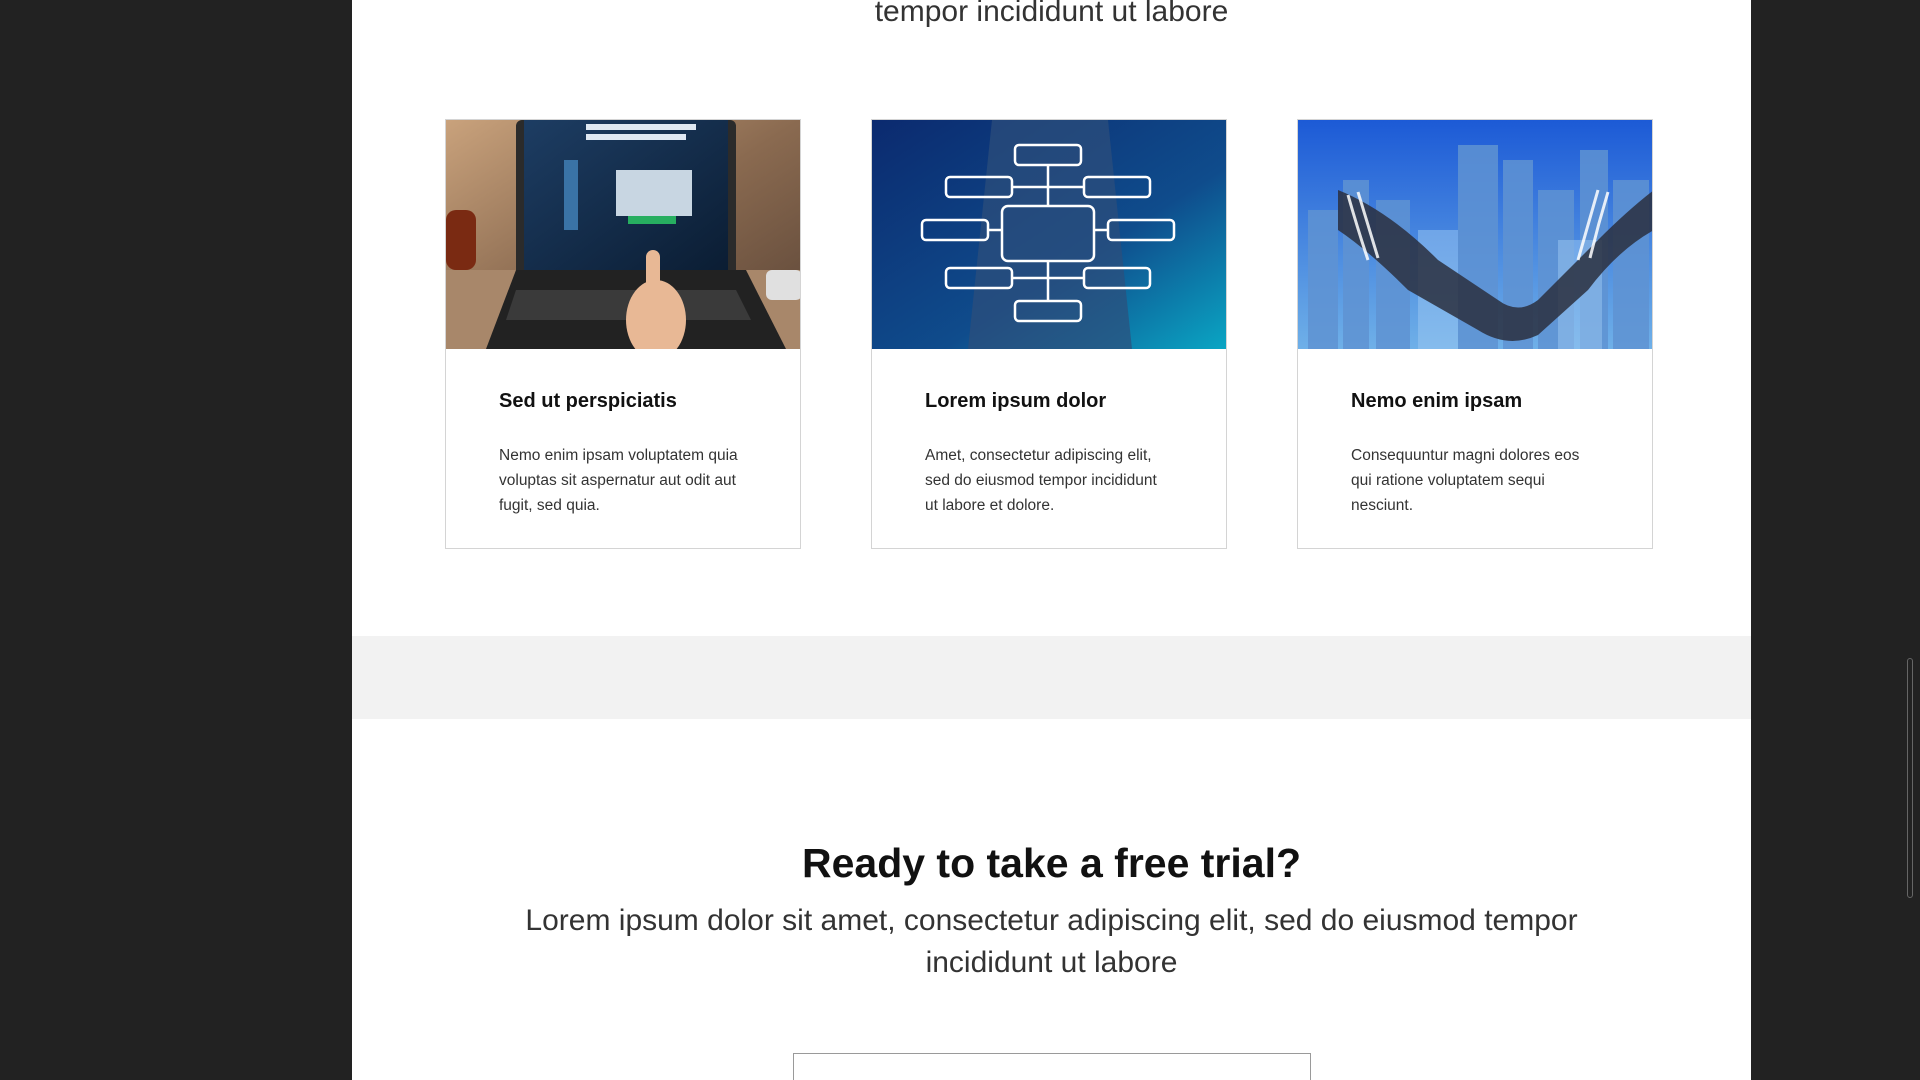  Describe the element at coordinates (623, 234) in the screenshot. I see `laptop-revenue-image` at that location.